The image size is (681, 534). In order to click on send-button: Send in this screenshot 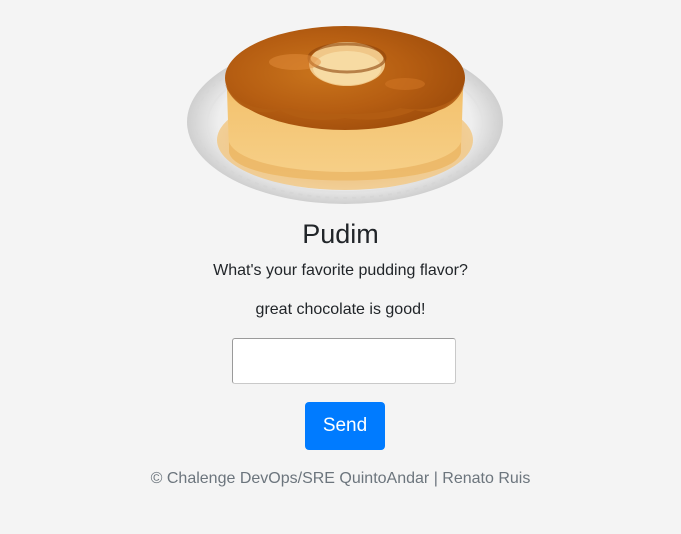, I will do `click(345, 426)`.